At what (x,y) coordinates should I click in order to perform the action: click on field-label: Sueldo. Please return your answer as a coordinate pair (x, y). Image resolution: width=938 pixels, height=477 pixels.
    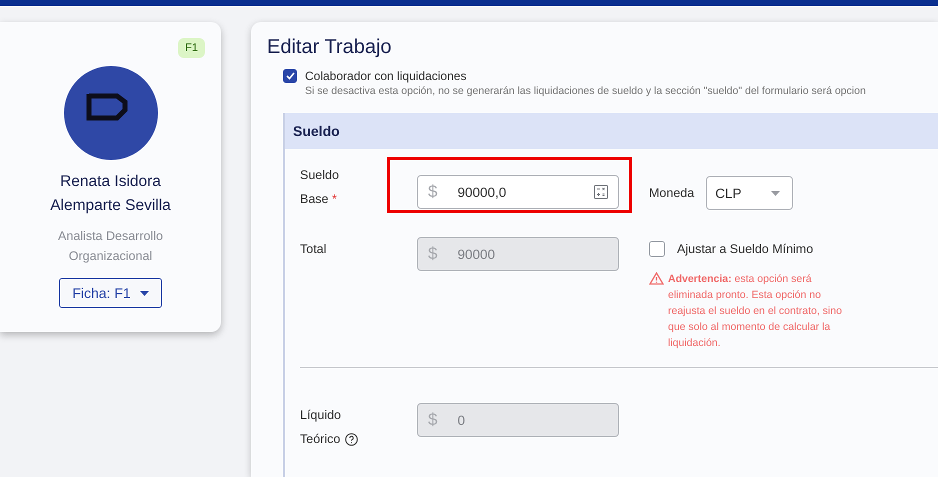
    Looking at the image, I should click on (320, 175).